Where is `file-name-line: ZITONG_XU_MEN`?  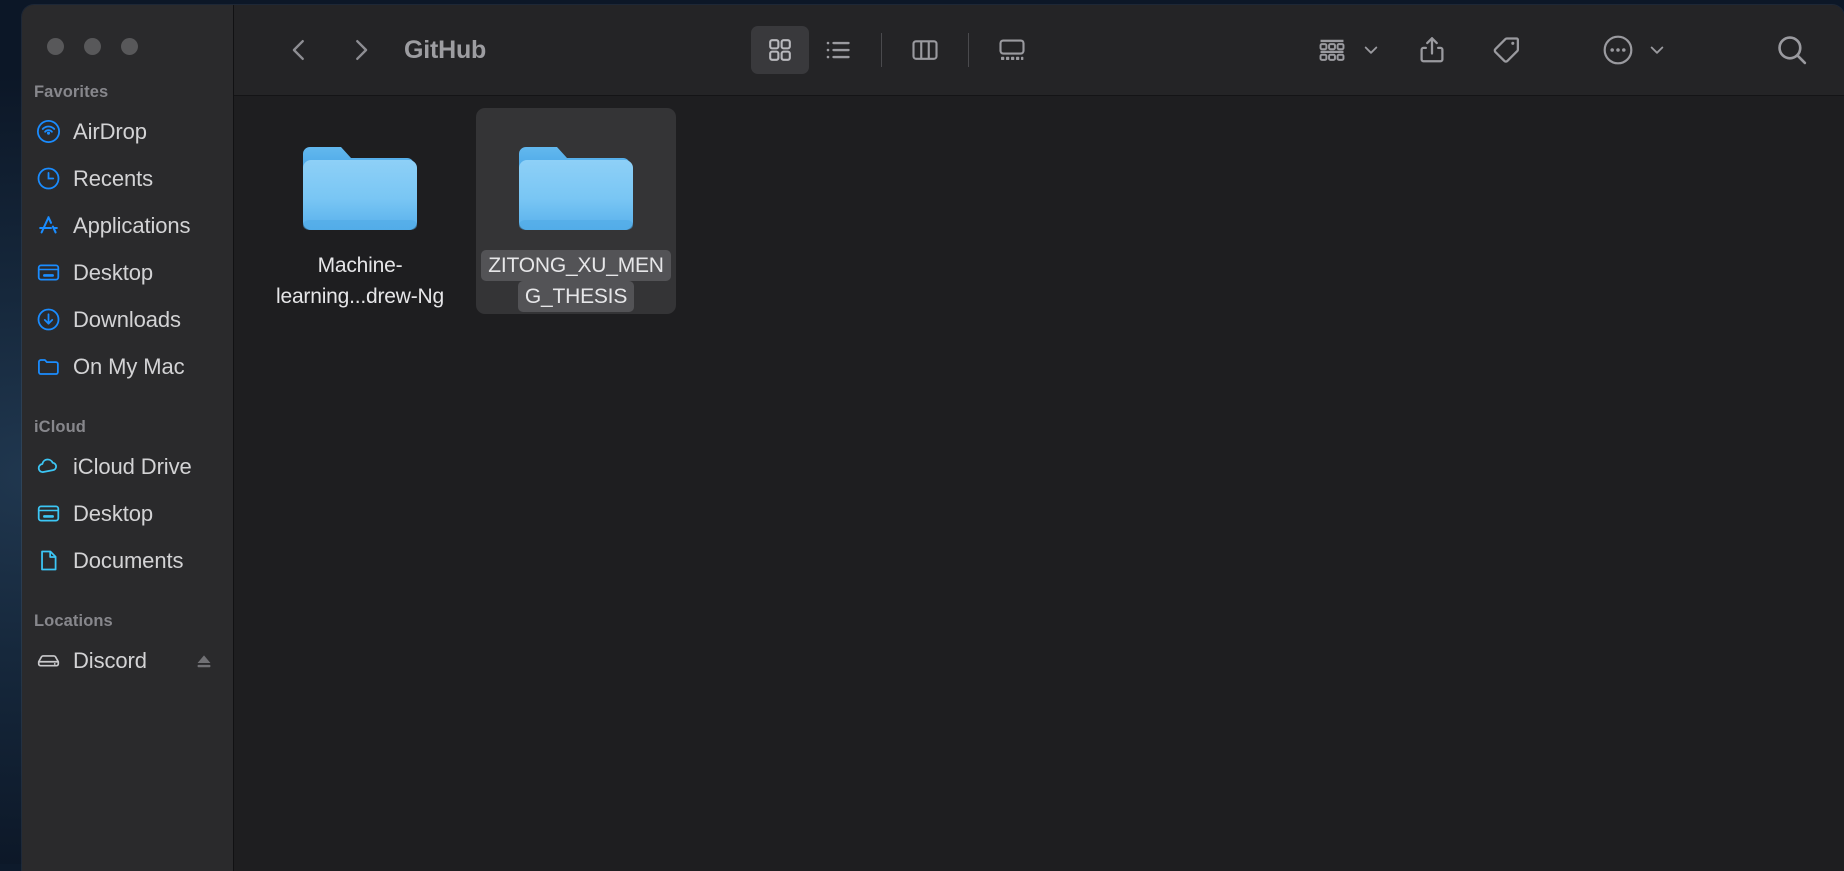 file-name-line: ZITONG_XU_MEN is located at coordinates (576, 265).